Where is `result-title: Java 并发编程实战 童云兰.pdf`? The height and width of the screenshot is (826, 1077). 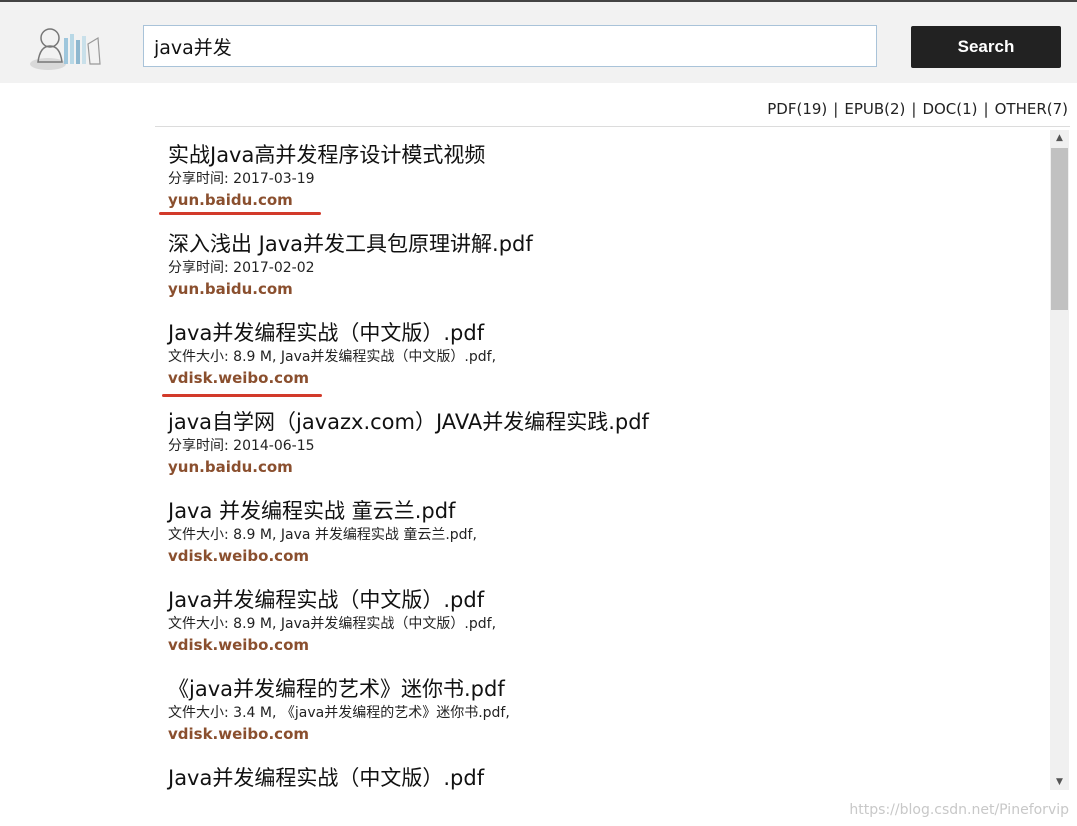 result-title: Java 并发编程实战 童云兰.pdf is located at coordinates (608, 511).